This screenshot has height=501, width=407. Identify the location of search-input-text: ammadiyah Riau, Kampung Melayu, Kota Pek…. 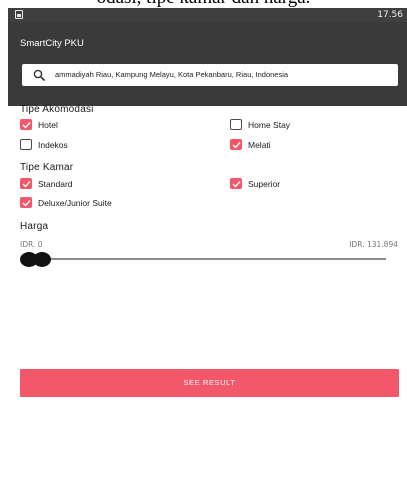
(172, 74).